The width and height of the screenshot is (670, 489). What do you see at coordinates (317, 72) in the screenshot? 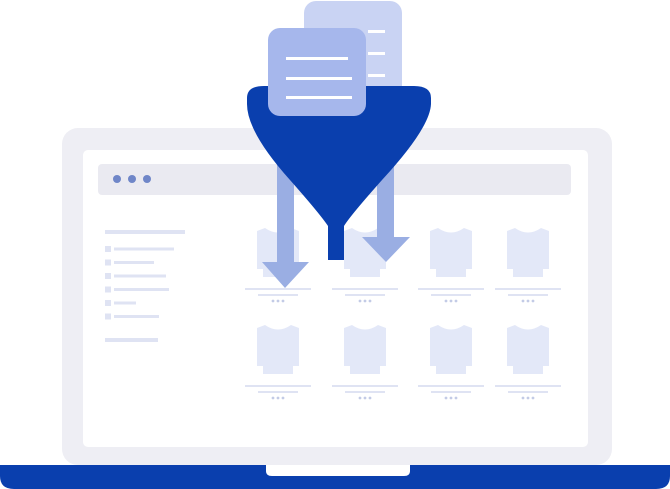
I see `document-icon` at bounding box center [317, 72].